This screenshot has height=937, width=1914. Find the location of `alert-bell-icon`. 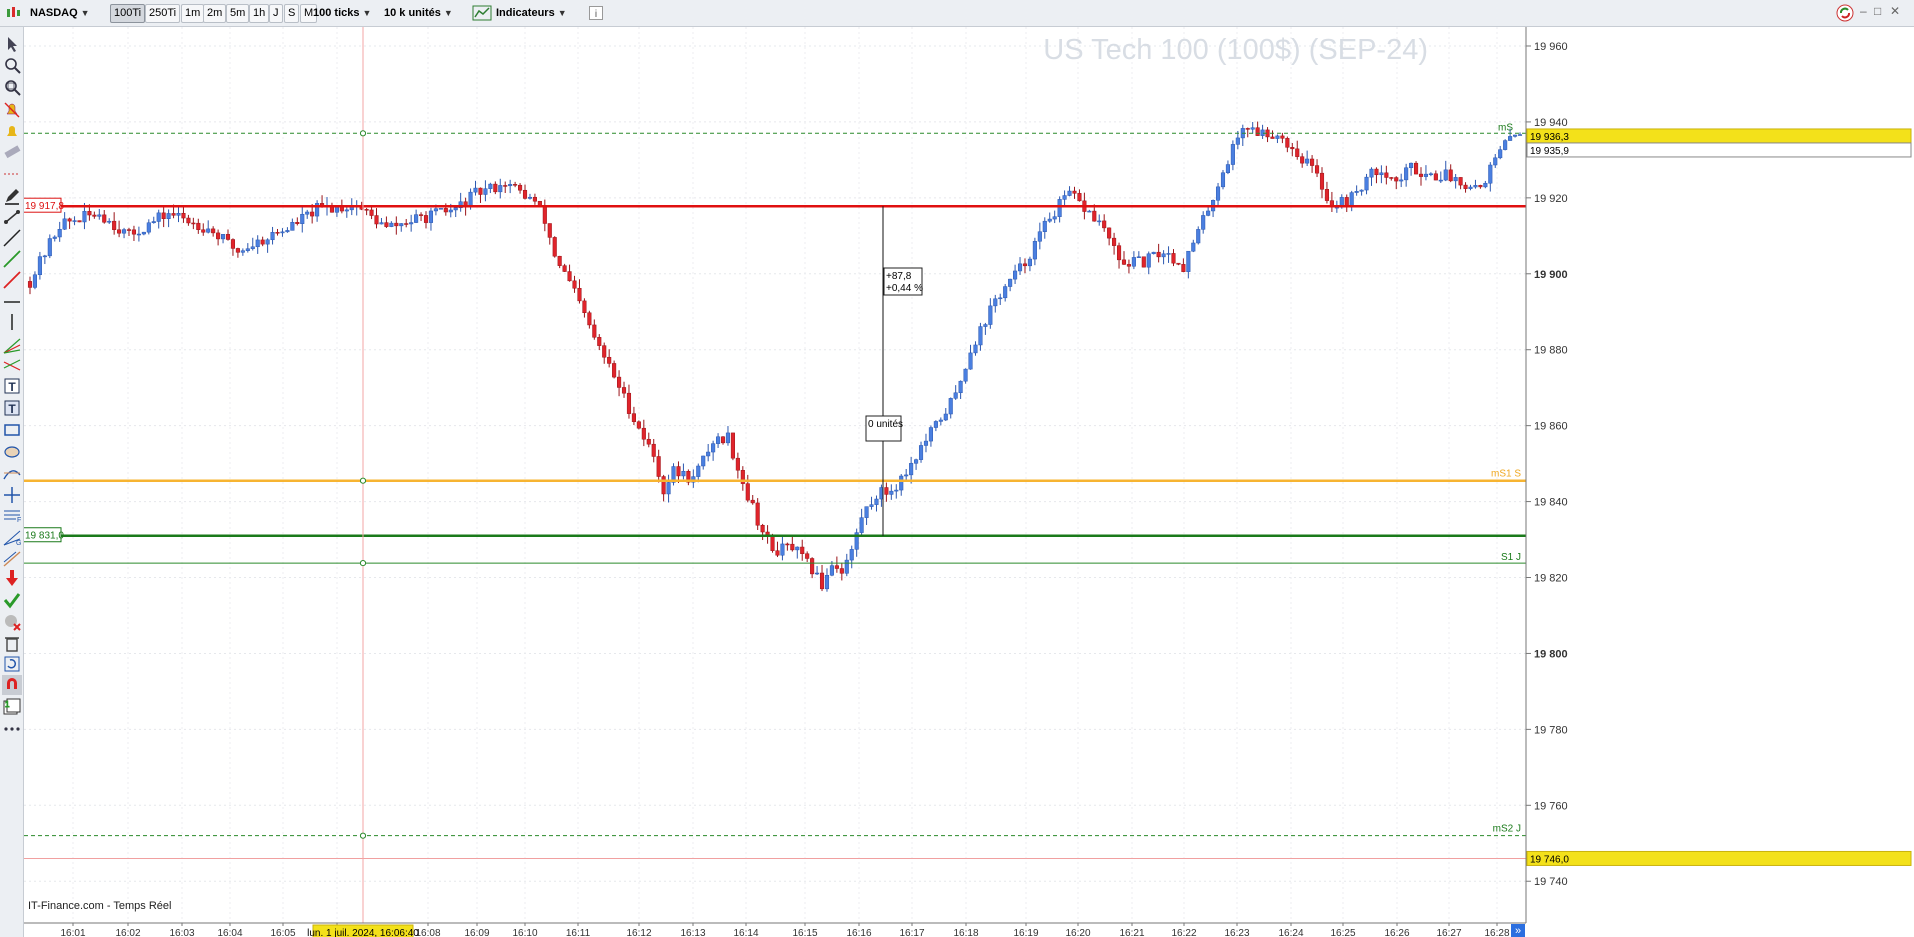

alert-bell-icon is located at coordinates (12, 109).